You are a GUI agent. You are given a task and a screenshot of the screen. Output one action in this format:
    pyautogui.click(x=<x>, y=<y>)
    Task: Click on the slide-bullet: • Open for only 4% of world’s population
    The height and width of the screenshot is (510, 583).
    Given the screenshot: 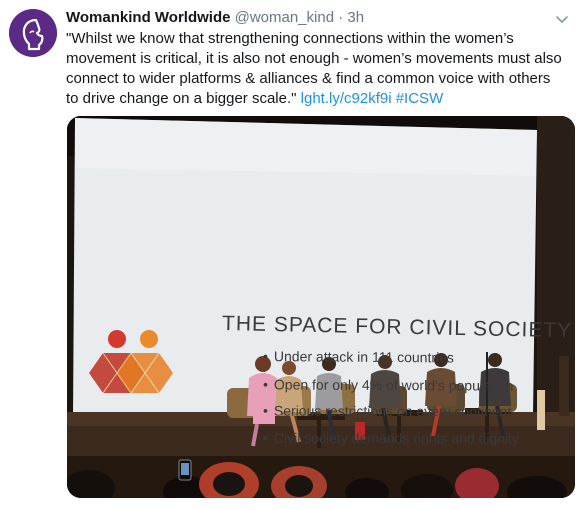 What is the action you would take?
    pyautogui.click(x=391, y=388)
    